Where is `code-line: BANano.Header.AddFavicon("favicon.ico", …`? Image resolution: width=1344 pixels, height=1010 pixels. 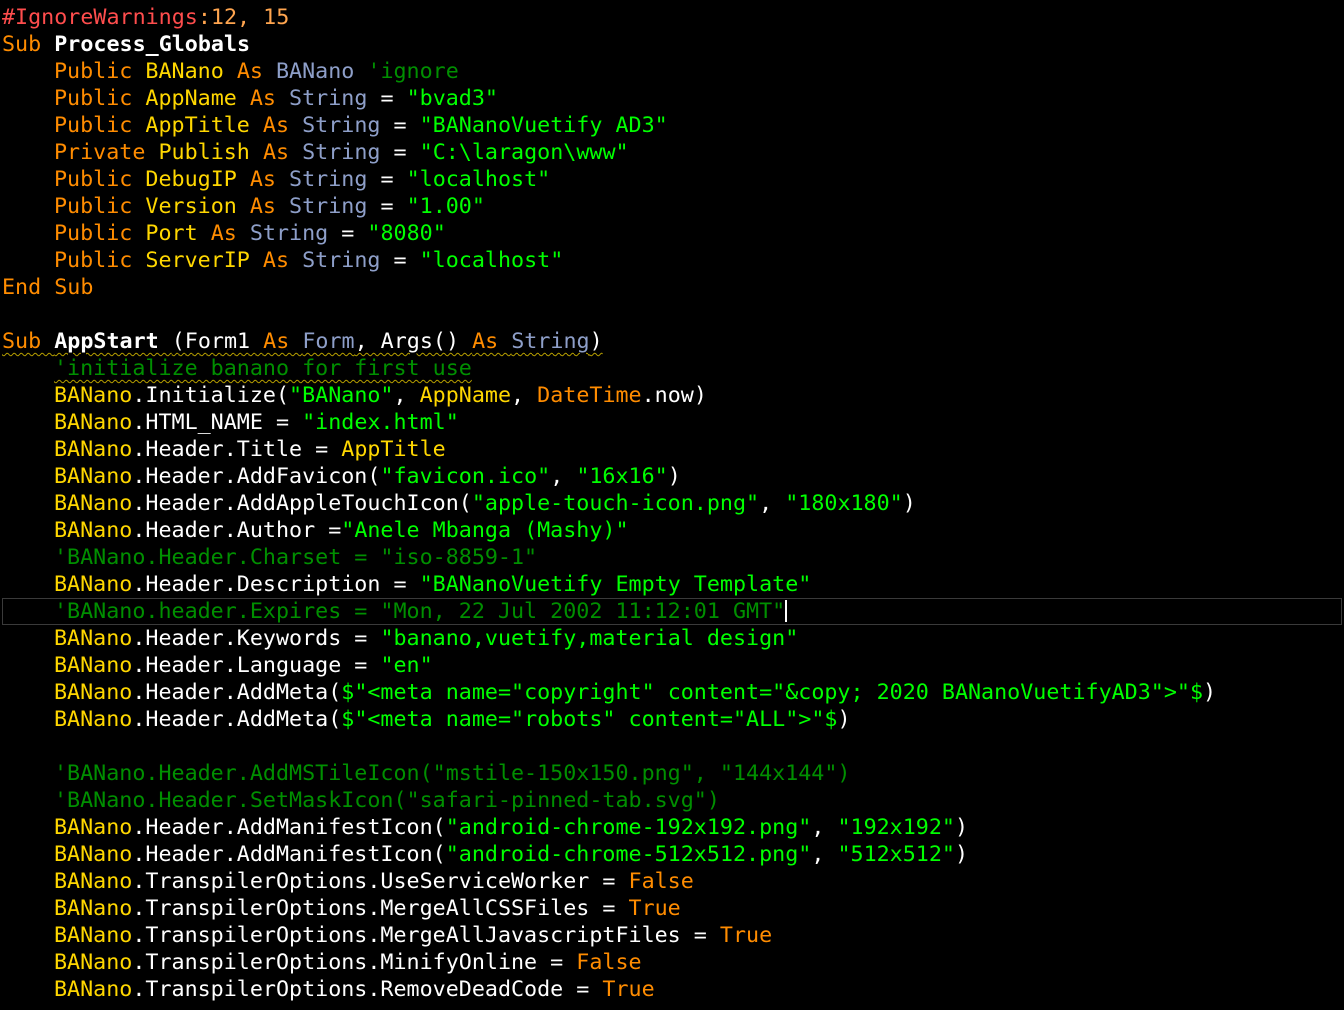 code-line: BANano.Header.AddFavicon("favicon.ico", … is located at coordinates (673, 476).